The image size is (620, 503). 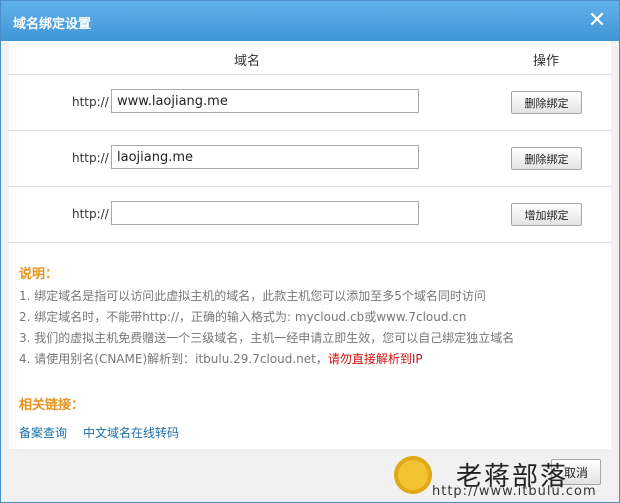 I want to click on note-warning: 请勿直接解析到IP, so click(x=375, y=359).